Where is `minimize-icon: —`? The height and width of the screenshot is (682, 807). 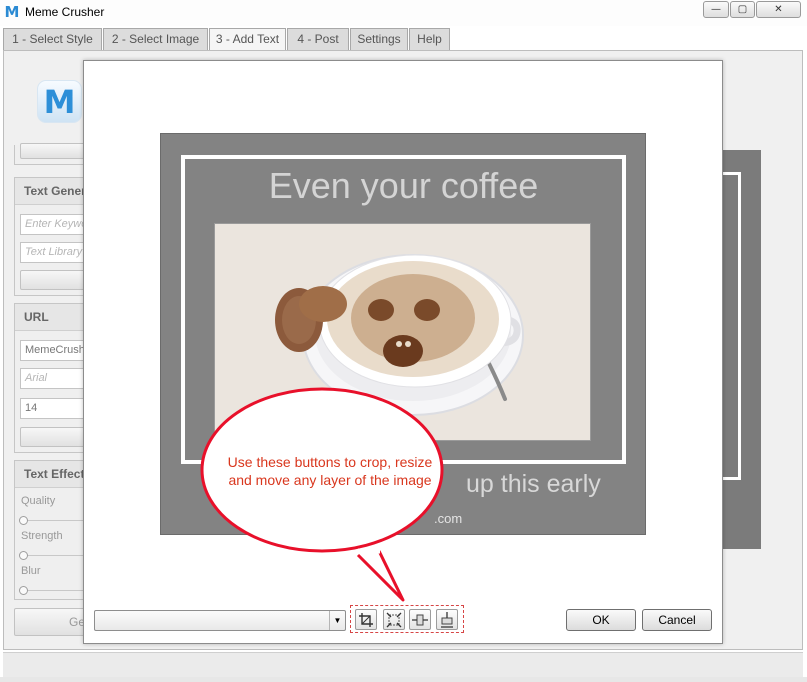 minimize-icon: — is located at coordinates (716, 9).